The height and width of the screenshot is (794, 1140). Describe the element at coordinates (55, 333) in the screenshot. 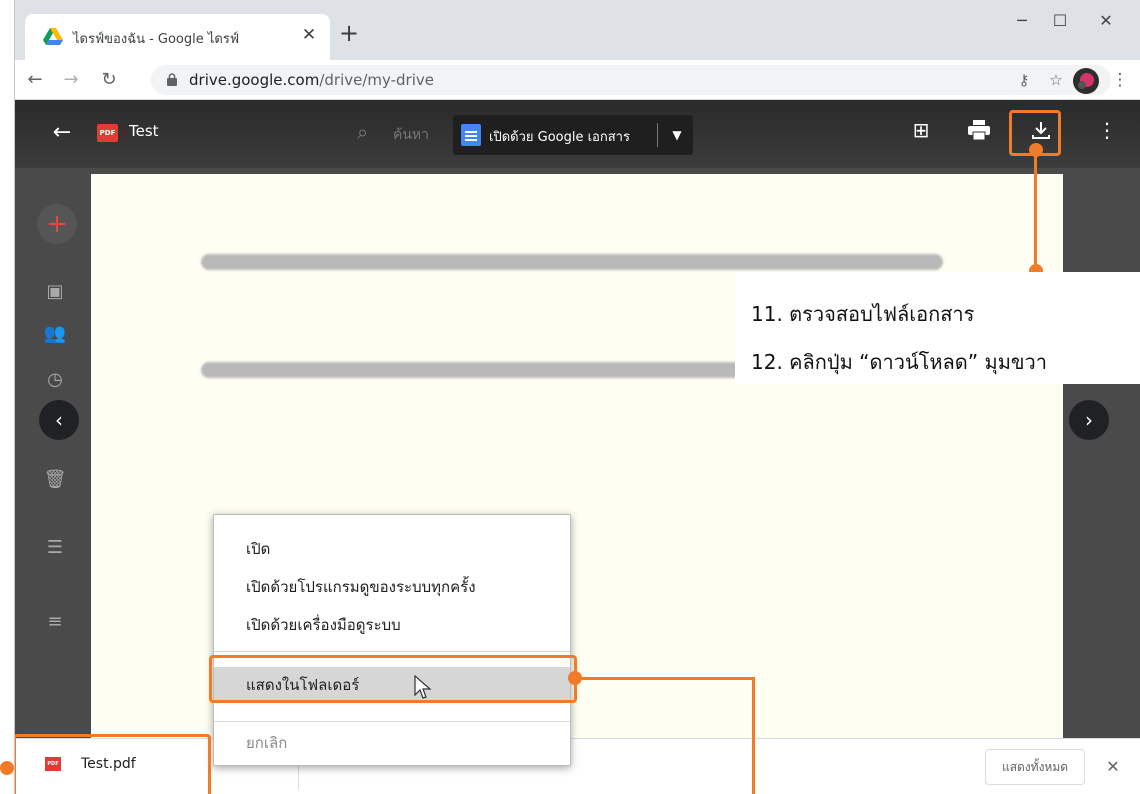

I see `shared-icon: 👥` at that location.